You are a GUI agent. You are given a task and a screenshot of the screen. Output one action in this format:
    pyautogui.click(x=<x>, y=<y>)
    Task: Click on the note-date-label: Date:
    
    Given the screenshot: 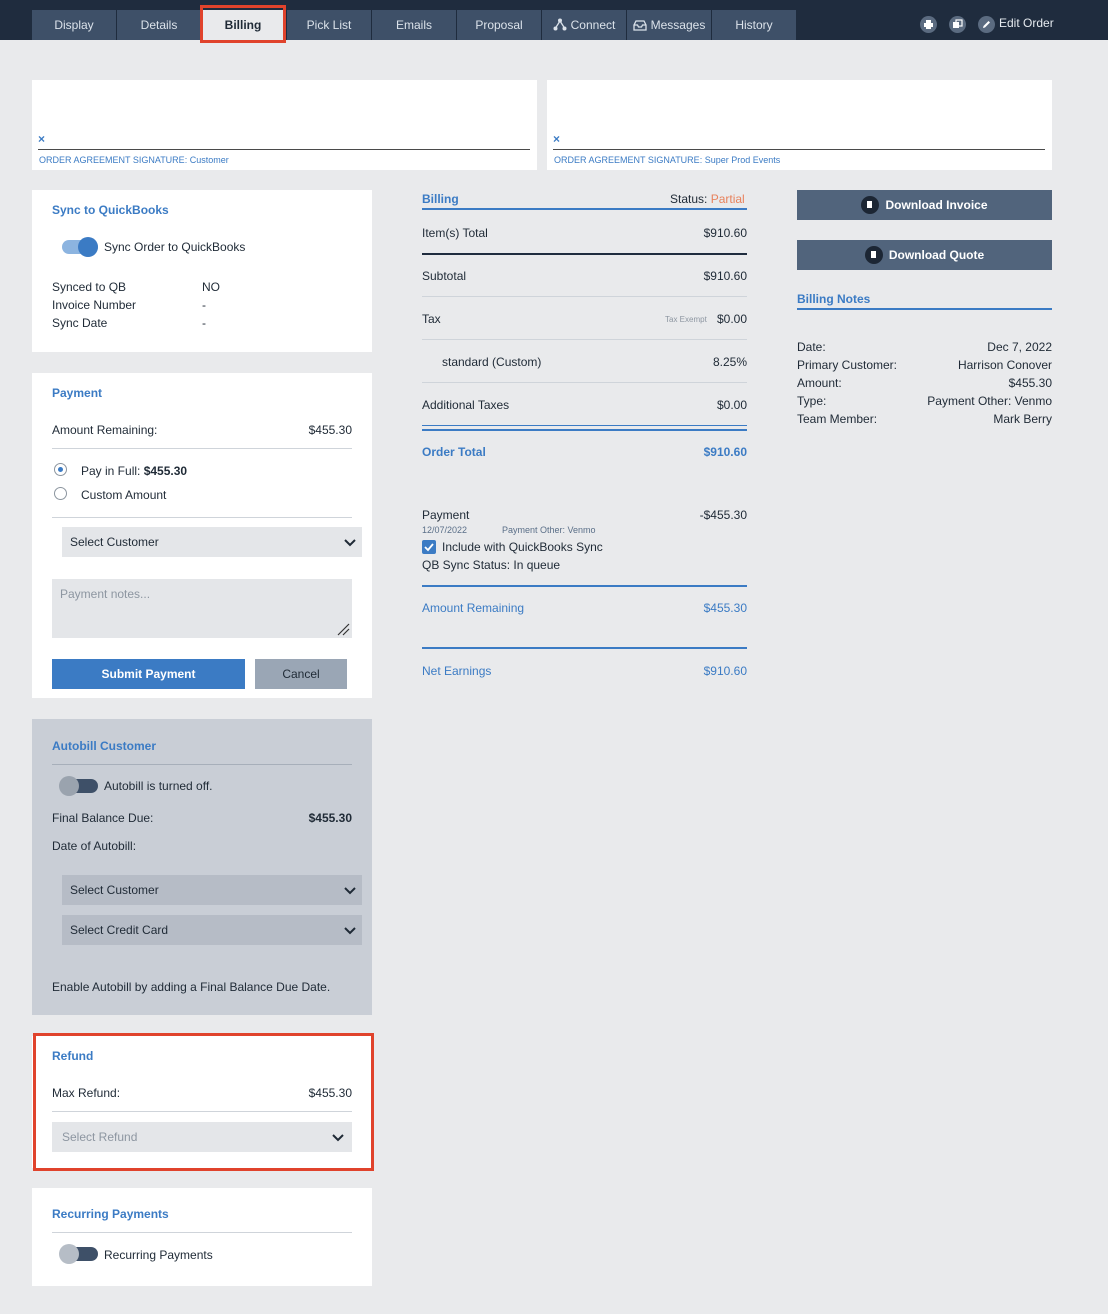 What is the action you would take?
    pyautogui.click(x=811, y=347)
    